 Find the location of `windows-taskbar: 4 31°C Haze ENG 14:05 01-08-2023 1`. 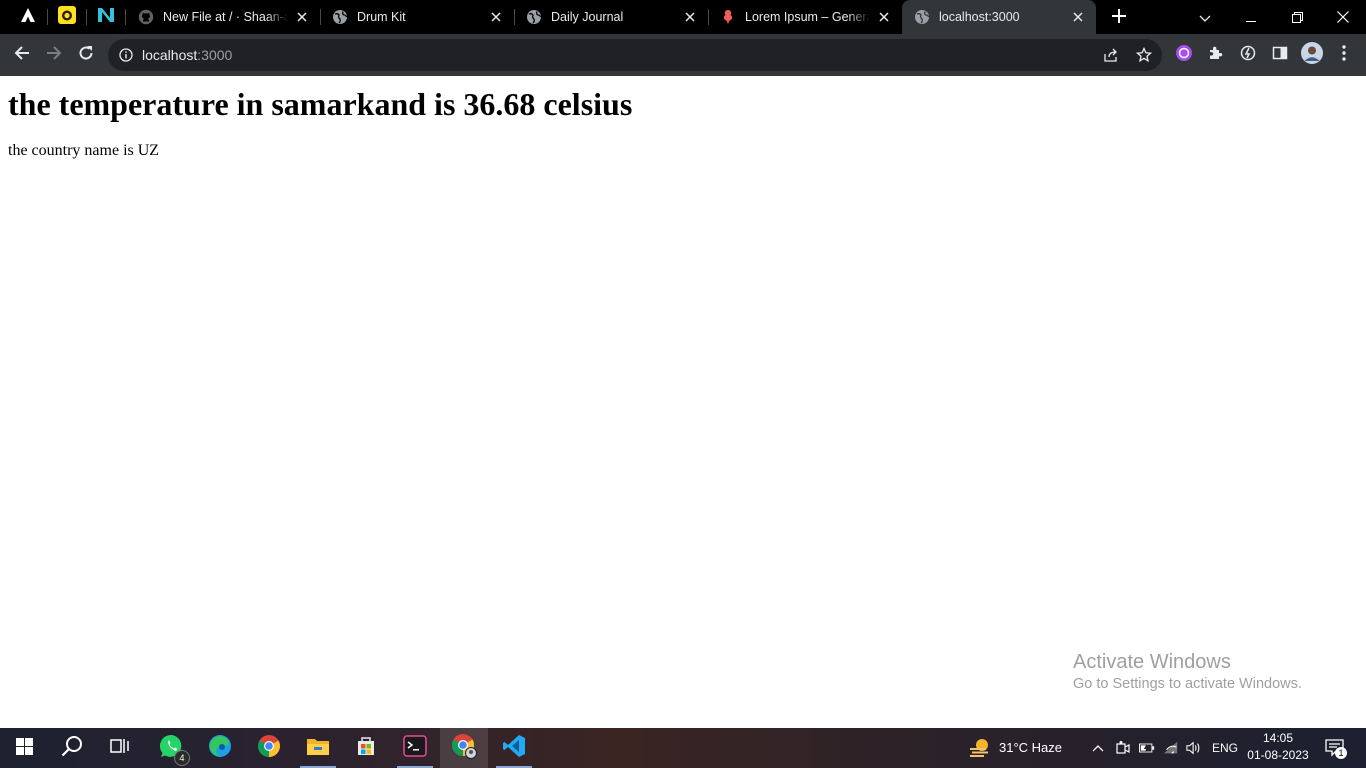

windows-taskbar: 4 31°C Haze ENG 14:05 01-08-2023 1 is located at coordinates (683, 748).